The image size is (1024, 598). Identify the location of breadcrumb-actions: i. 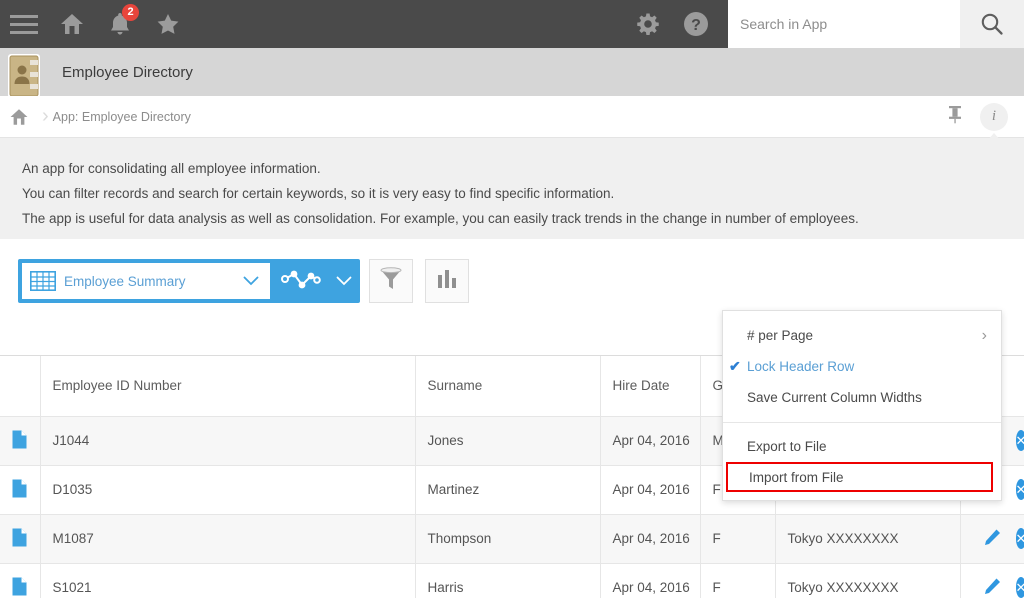
(985, 116).